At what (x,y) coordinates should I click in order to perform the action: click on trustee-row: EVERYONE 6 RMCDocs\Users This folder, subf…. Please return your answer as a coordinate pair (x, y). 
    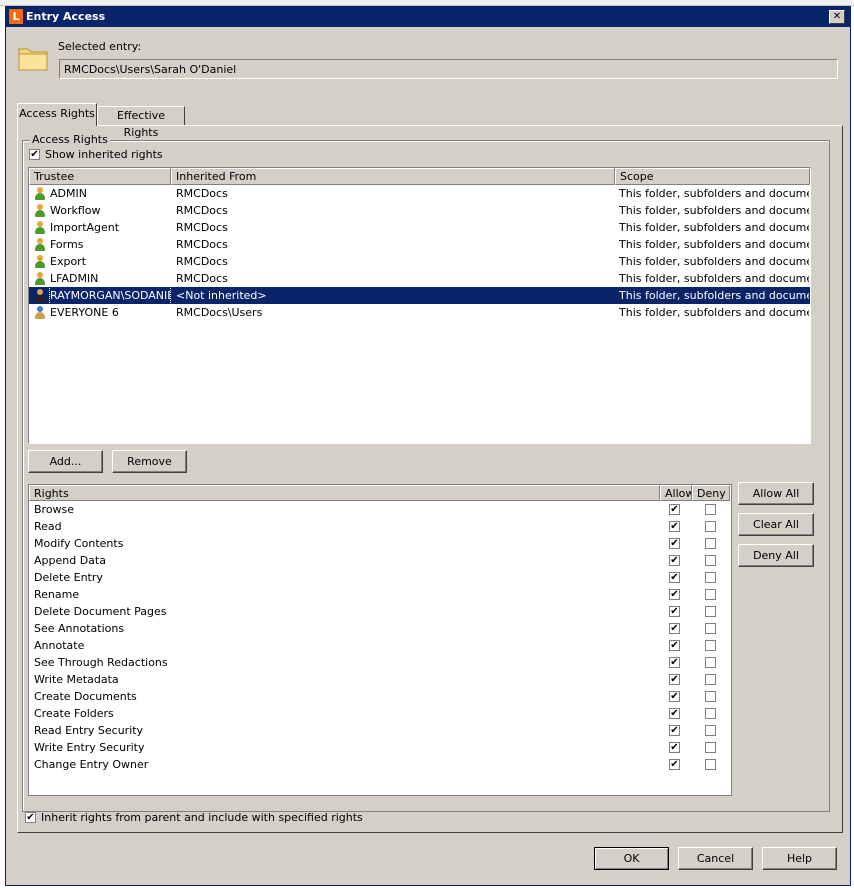
    Looking at the image, I should click on (419, 312).